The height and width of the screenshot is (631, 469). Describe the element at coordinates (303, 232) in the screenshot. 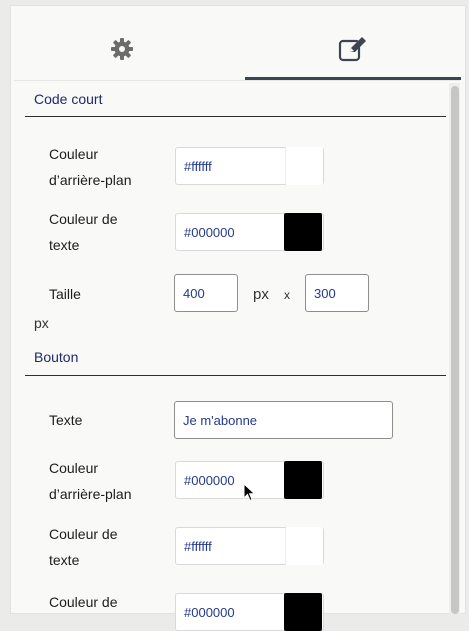

I see `shortcode-text-color-swatch` at that location.